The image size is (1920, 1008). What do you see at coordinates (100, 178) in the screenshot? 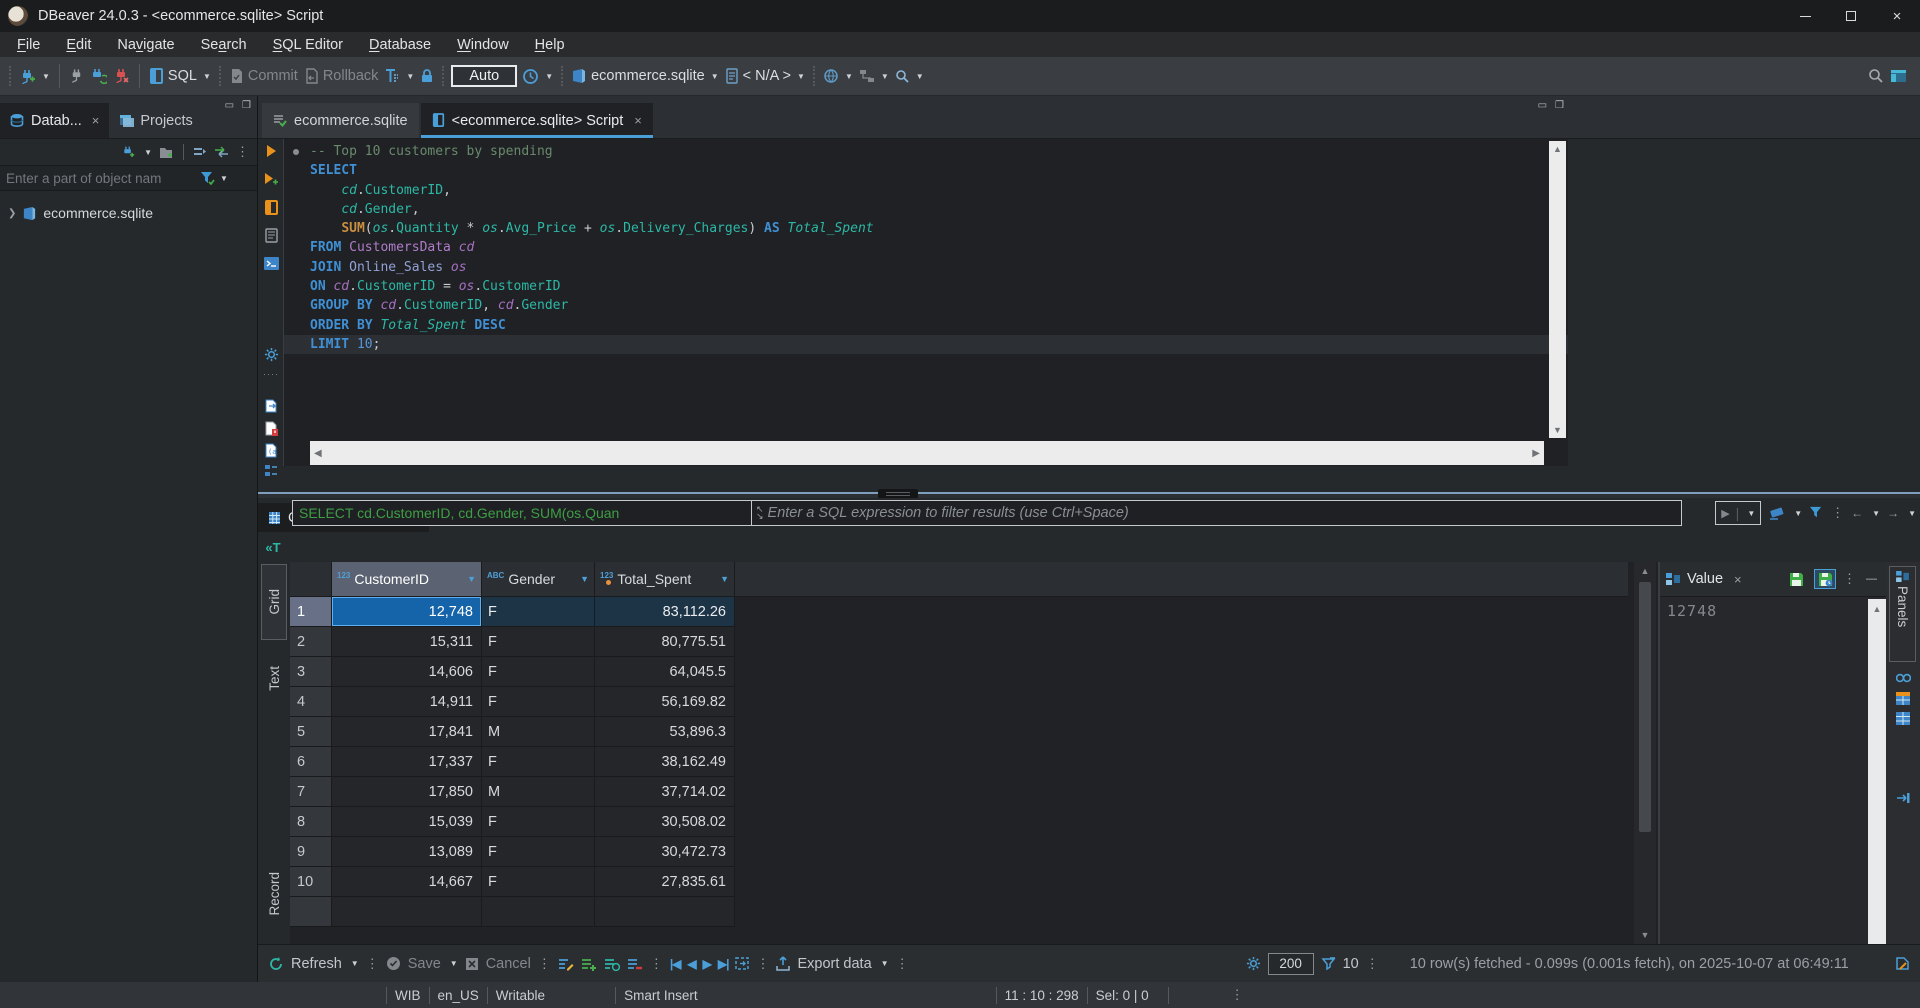
I see `object-filter-input` at bounding box center [100, 178].